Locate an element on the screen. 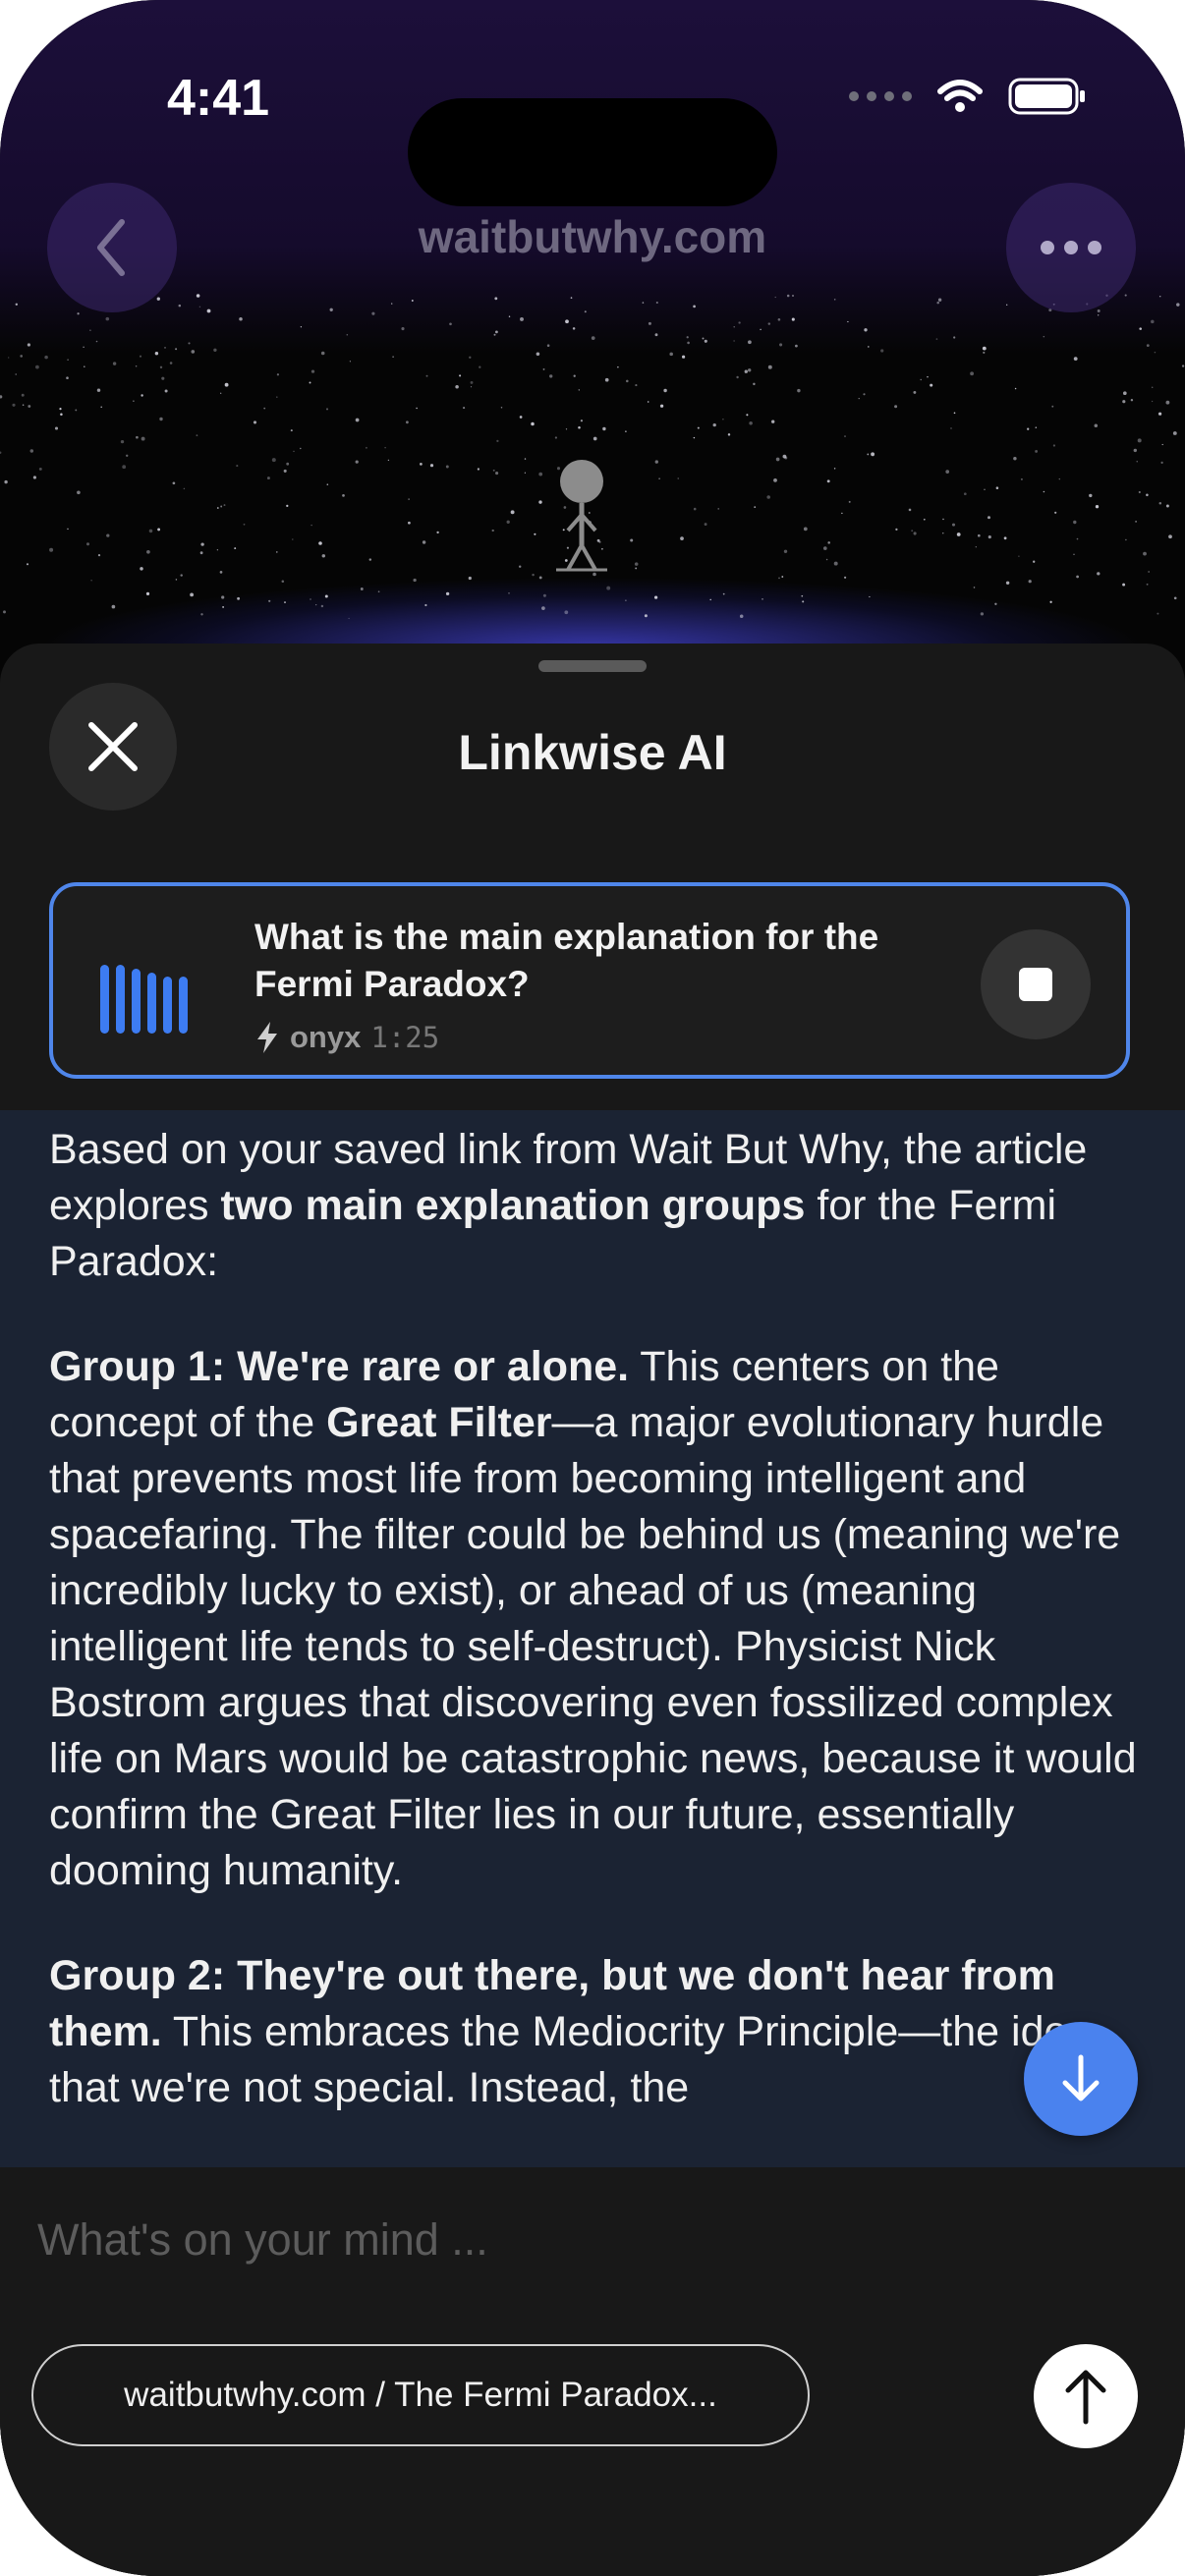 The width and height of the screenshot is (1185, 2576). send-button is located at coordinates (1086, 2396).